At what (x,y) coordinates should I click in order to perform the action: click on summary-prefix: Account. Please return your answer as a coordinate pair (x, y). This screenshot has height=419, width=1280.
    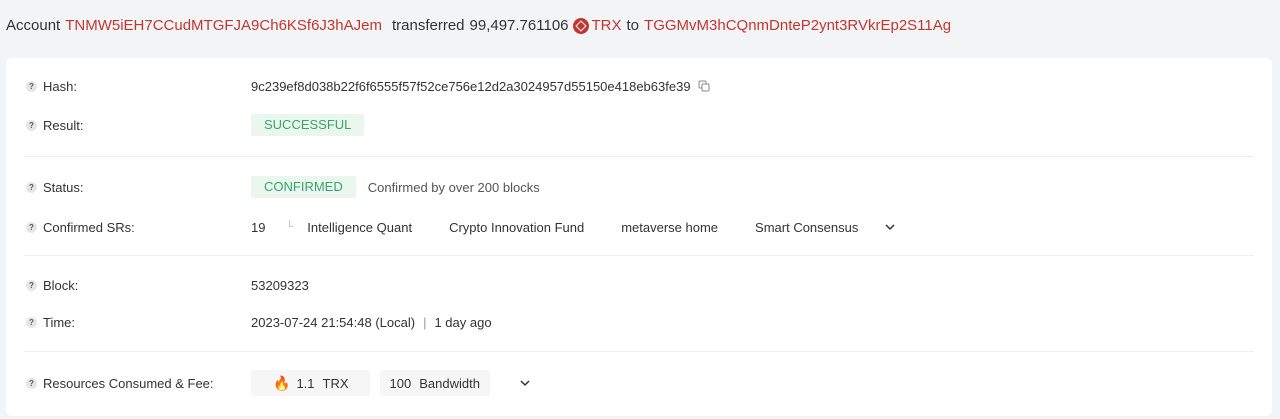
    Looking at the image, I should click on (33, 25).